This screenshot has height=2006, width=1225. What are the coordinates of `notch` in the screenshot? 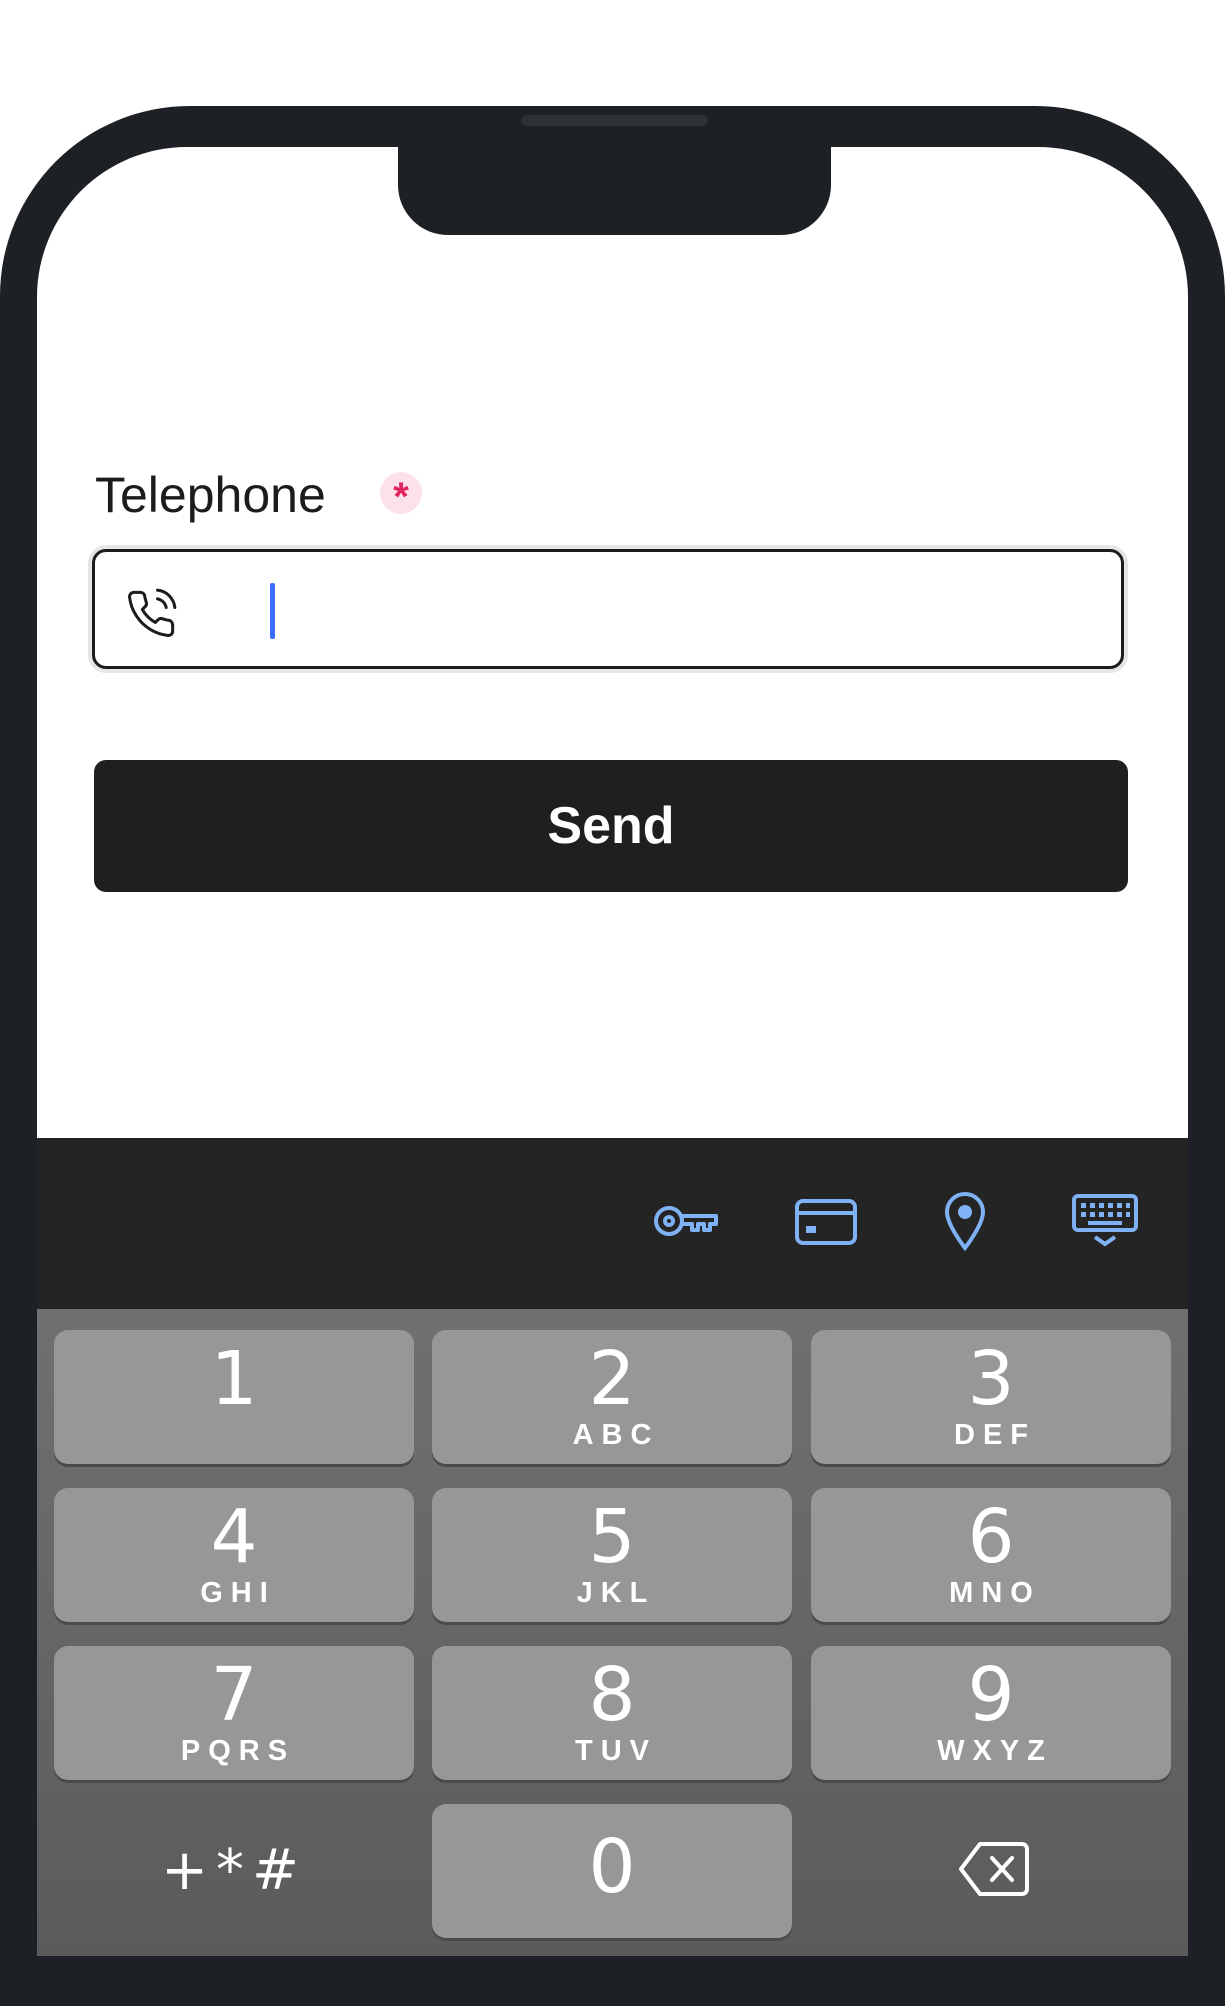 It's located at (614, 191).